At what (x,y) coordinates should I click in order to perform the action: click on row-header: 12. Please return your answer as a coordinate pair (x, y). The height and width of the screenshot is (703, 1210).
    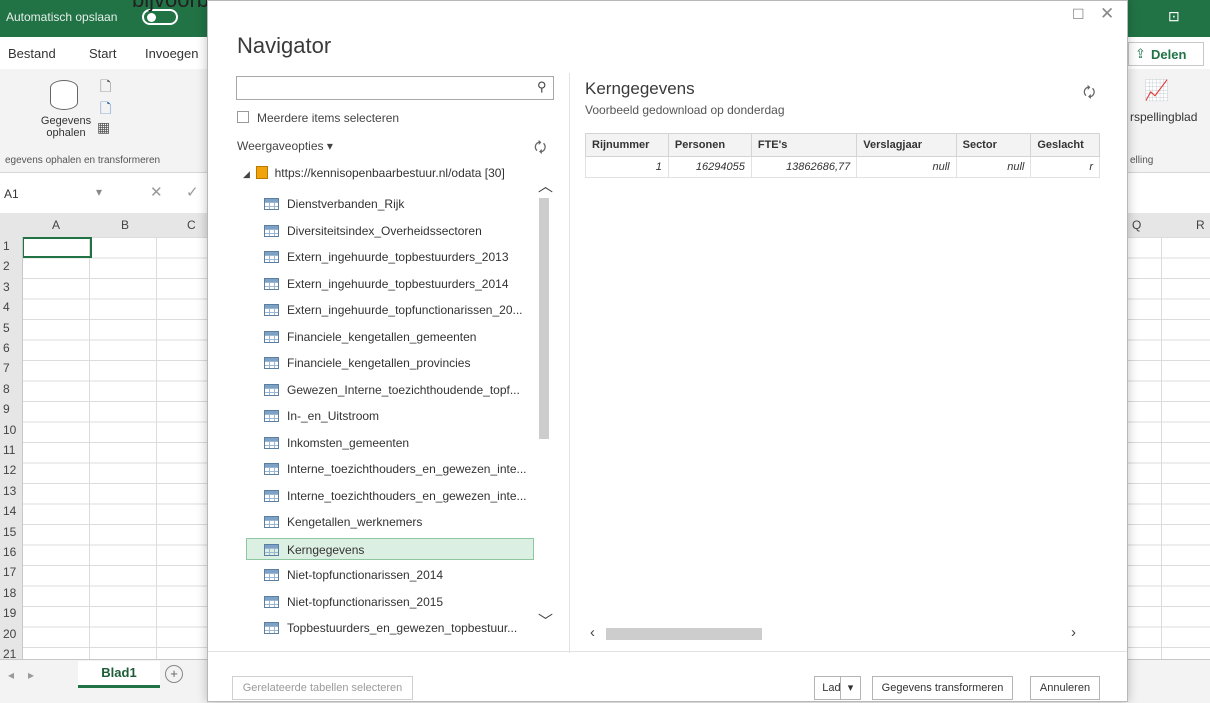
    Looking at the image, I should click on (9, 470).